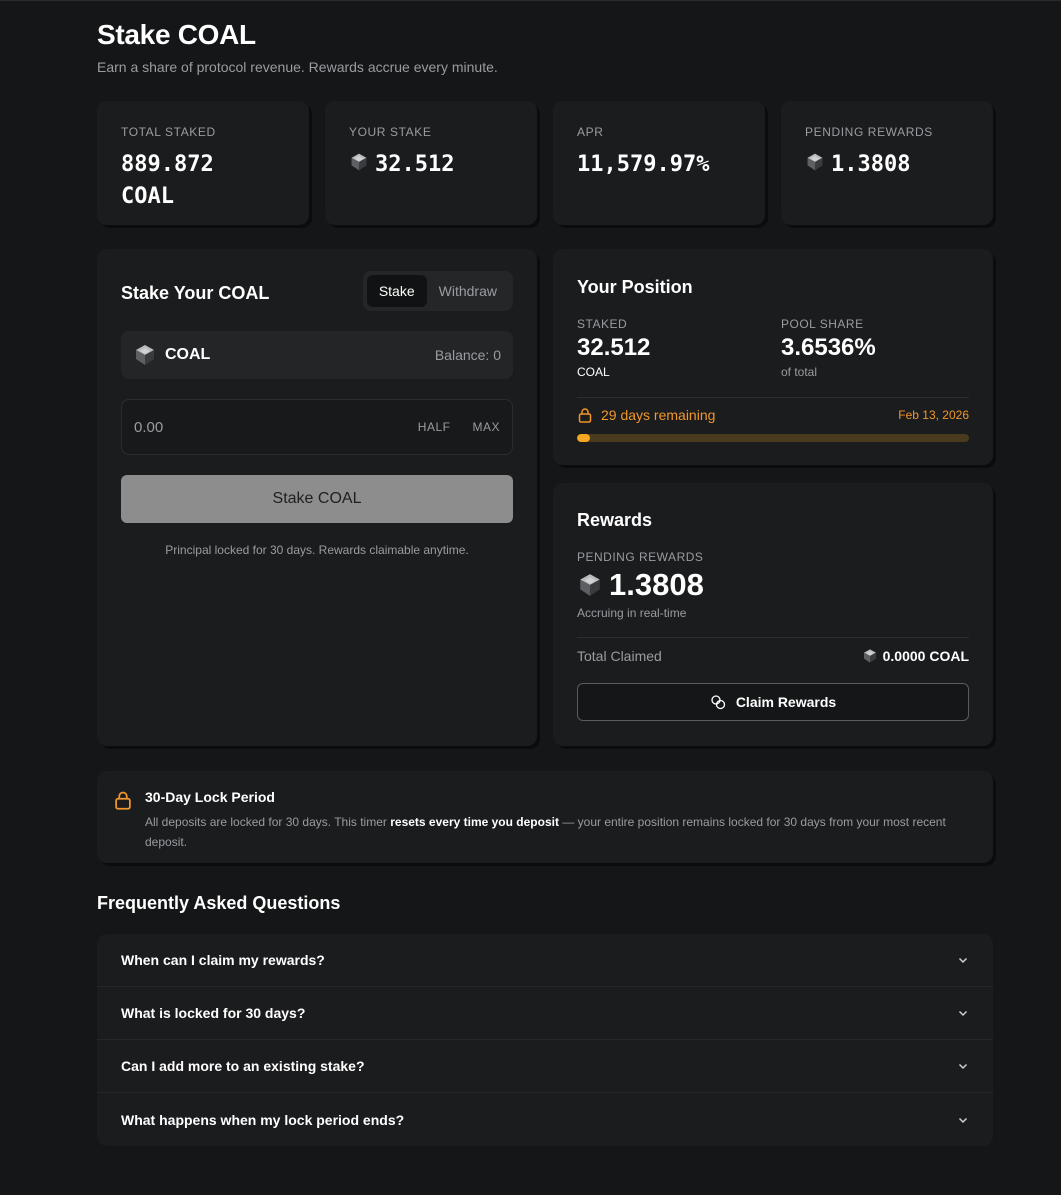 The width and height of the screenshot is (1061, 1195). Describe the element at coordinates (195, 293) in the screenshot. I see `stake-panel-title: Stake Your COAL` at that location.